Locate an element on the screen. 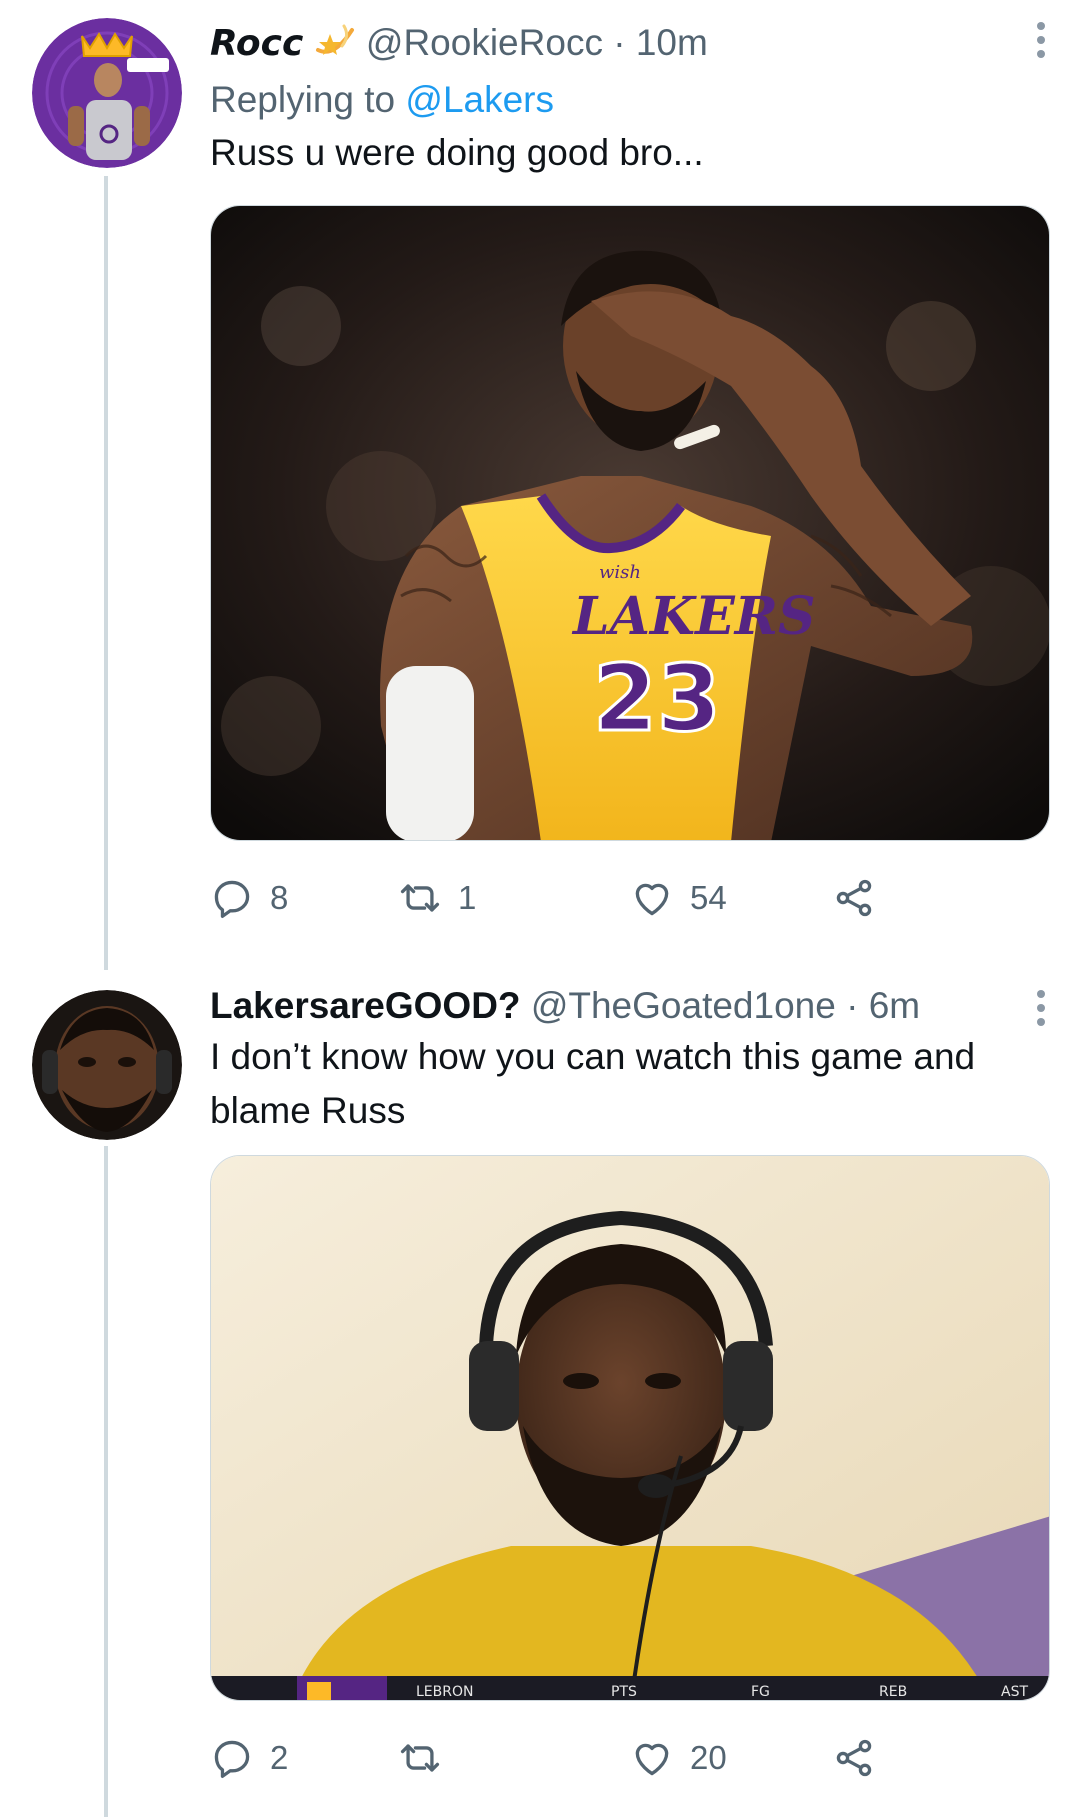  lower-third-pts: PTS is located at coordinates (624, 1692).